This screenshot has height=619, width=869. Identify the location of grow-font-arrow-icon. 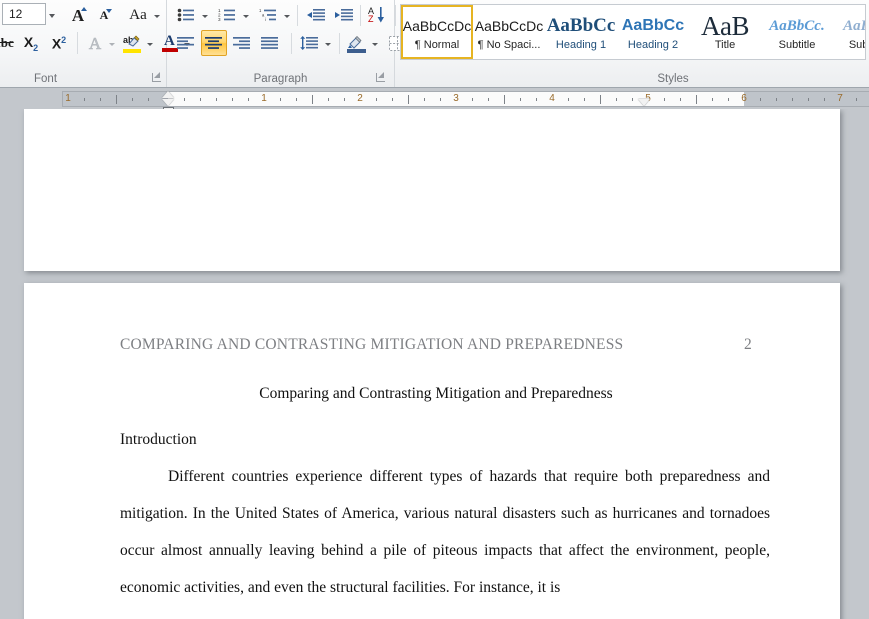
(84, 9).